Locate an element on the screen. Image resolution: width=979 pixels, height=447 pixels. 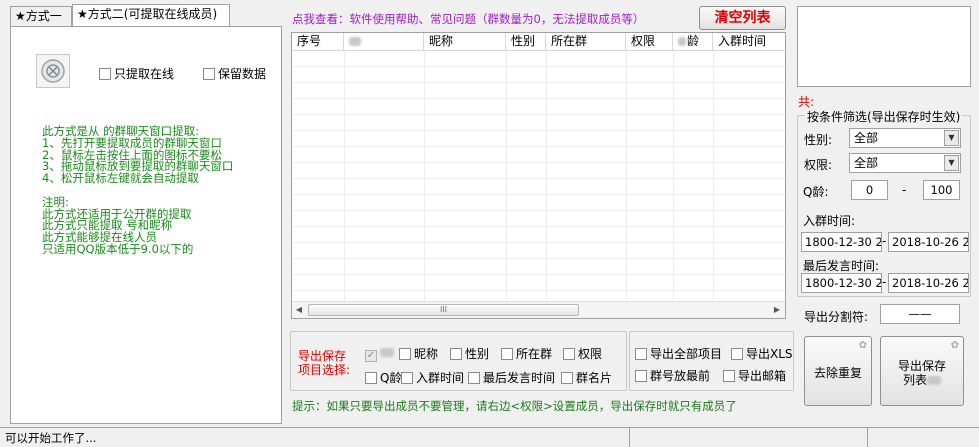
export-qq-checkbox: ✓ is located at coordinates (379, 353).